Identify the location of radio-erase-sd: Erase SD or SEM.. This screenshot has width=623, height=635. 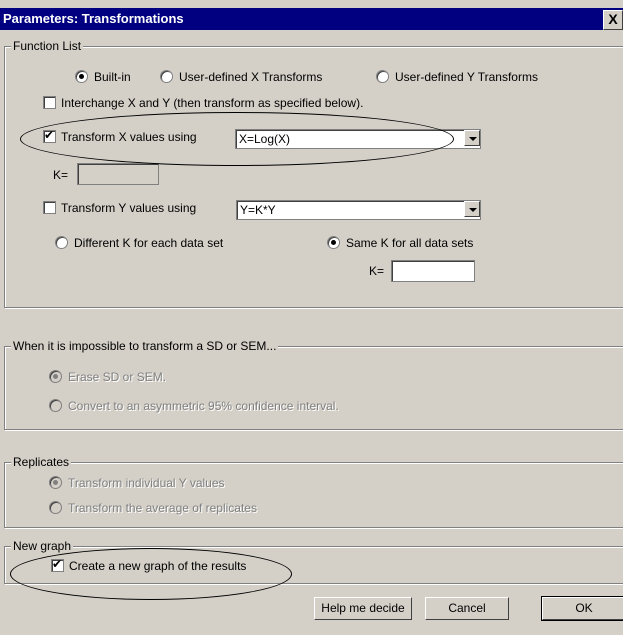
(107, 377).